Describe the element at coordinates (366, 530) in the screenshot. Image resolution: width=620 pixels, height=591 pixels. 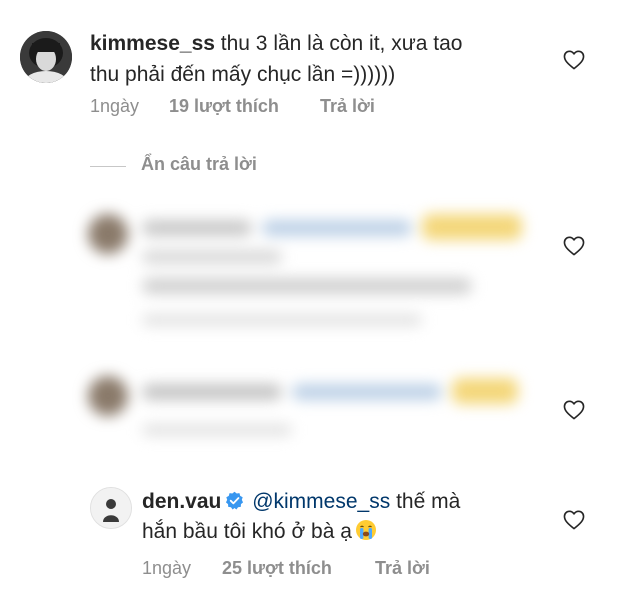
I see `crying-face-emoji` at that location.